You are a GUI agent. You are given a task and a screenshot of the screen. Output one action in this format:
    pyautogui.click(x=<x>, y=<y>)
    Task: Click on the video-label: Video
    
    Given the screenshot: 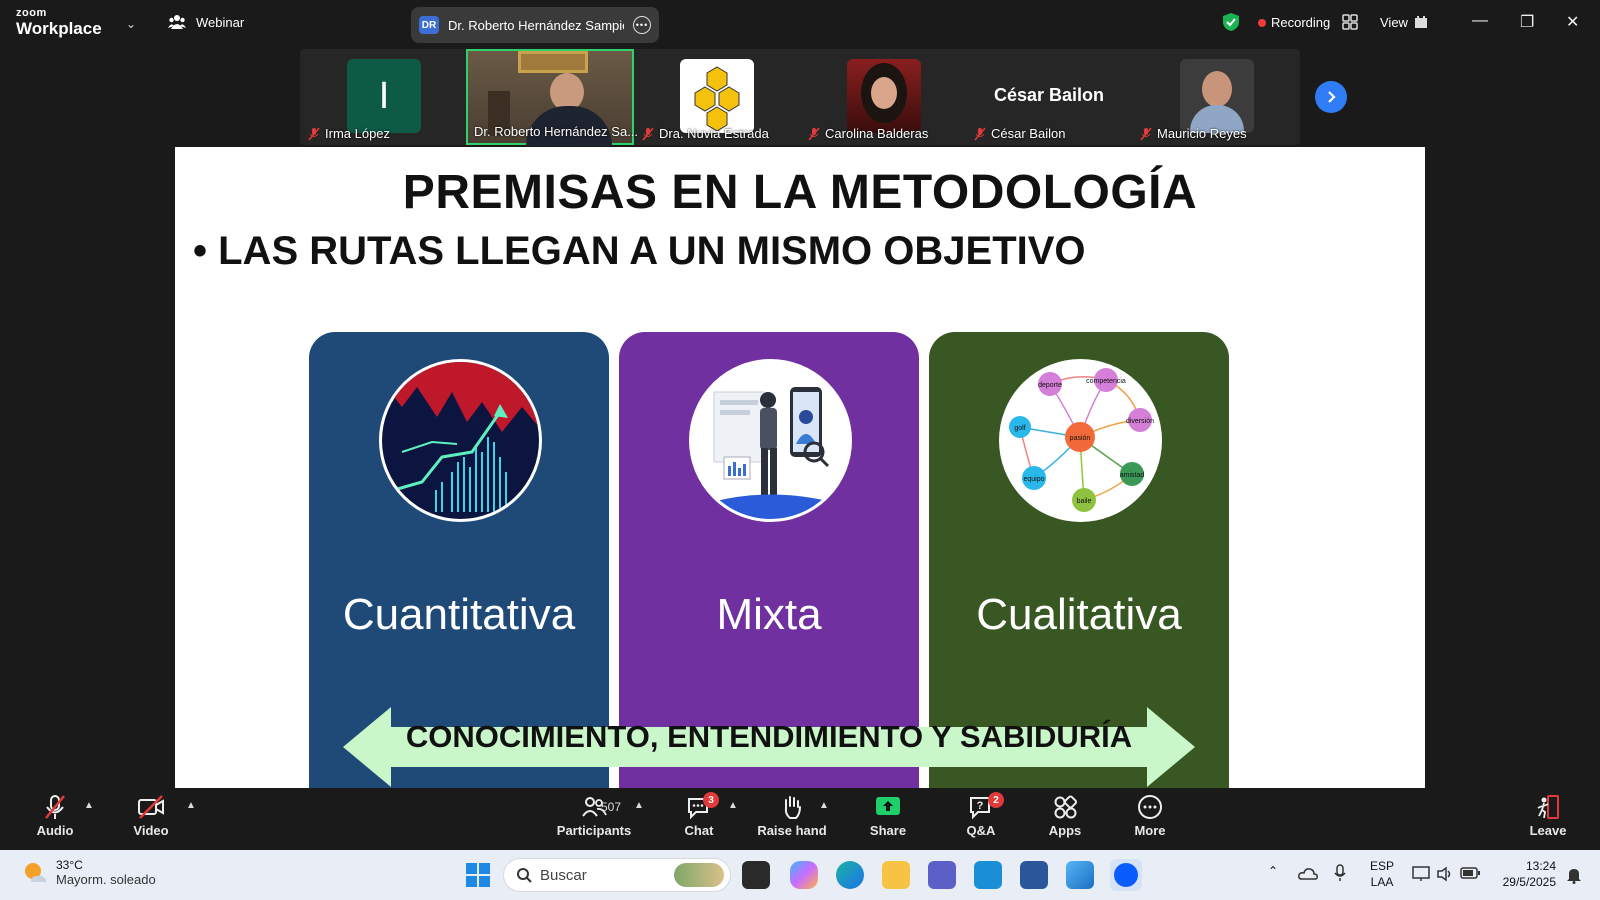 What is the action you would take?
    pyautogui.click(x=151, y=830)
    